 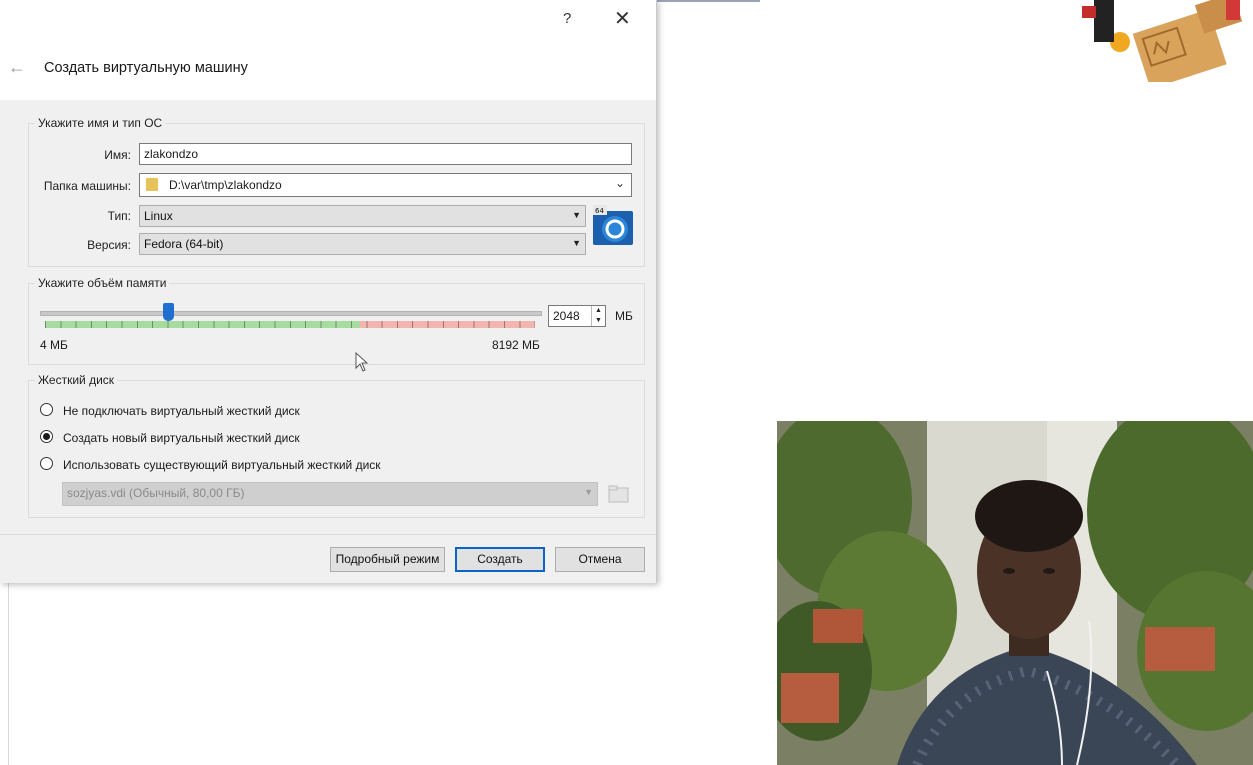 I want to click on memory-spinbox: 2048 ▲ ▼, so click(x=577, y=316).